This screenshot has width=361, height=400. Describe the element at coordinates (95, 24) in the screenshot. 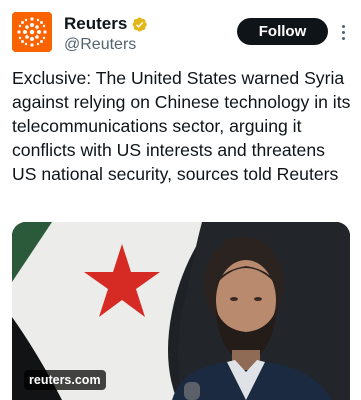

I see `display-name: Reuters` at that location.